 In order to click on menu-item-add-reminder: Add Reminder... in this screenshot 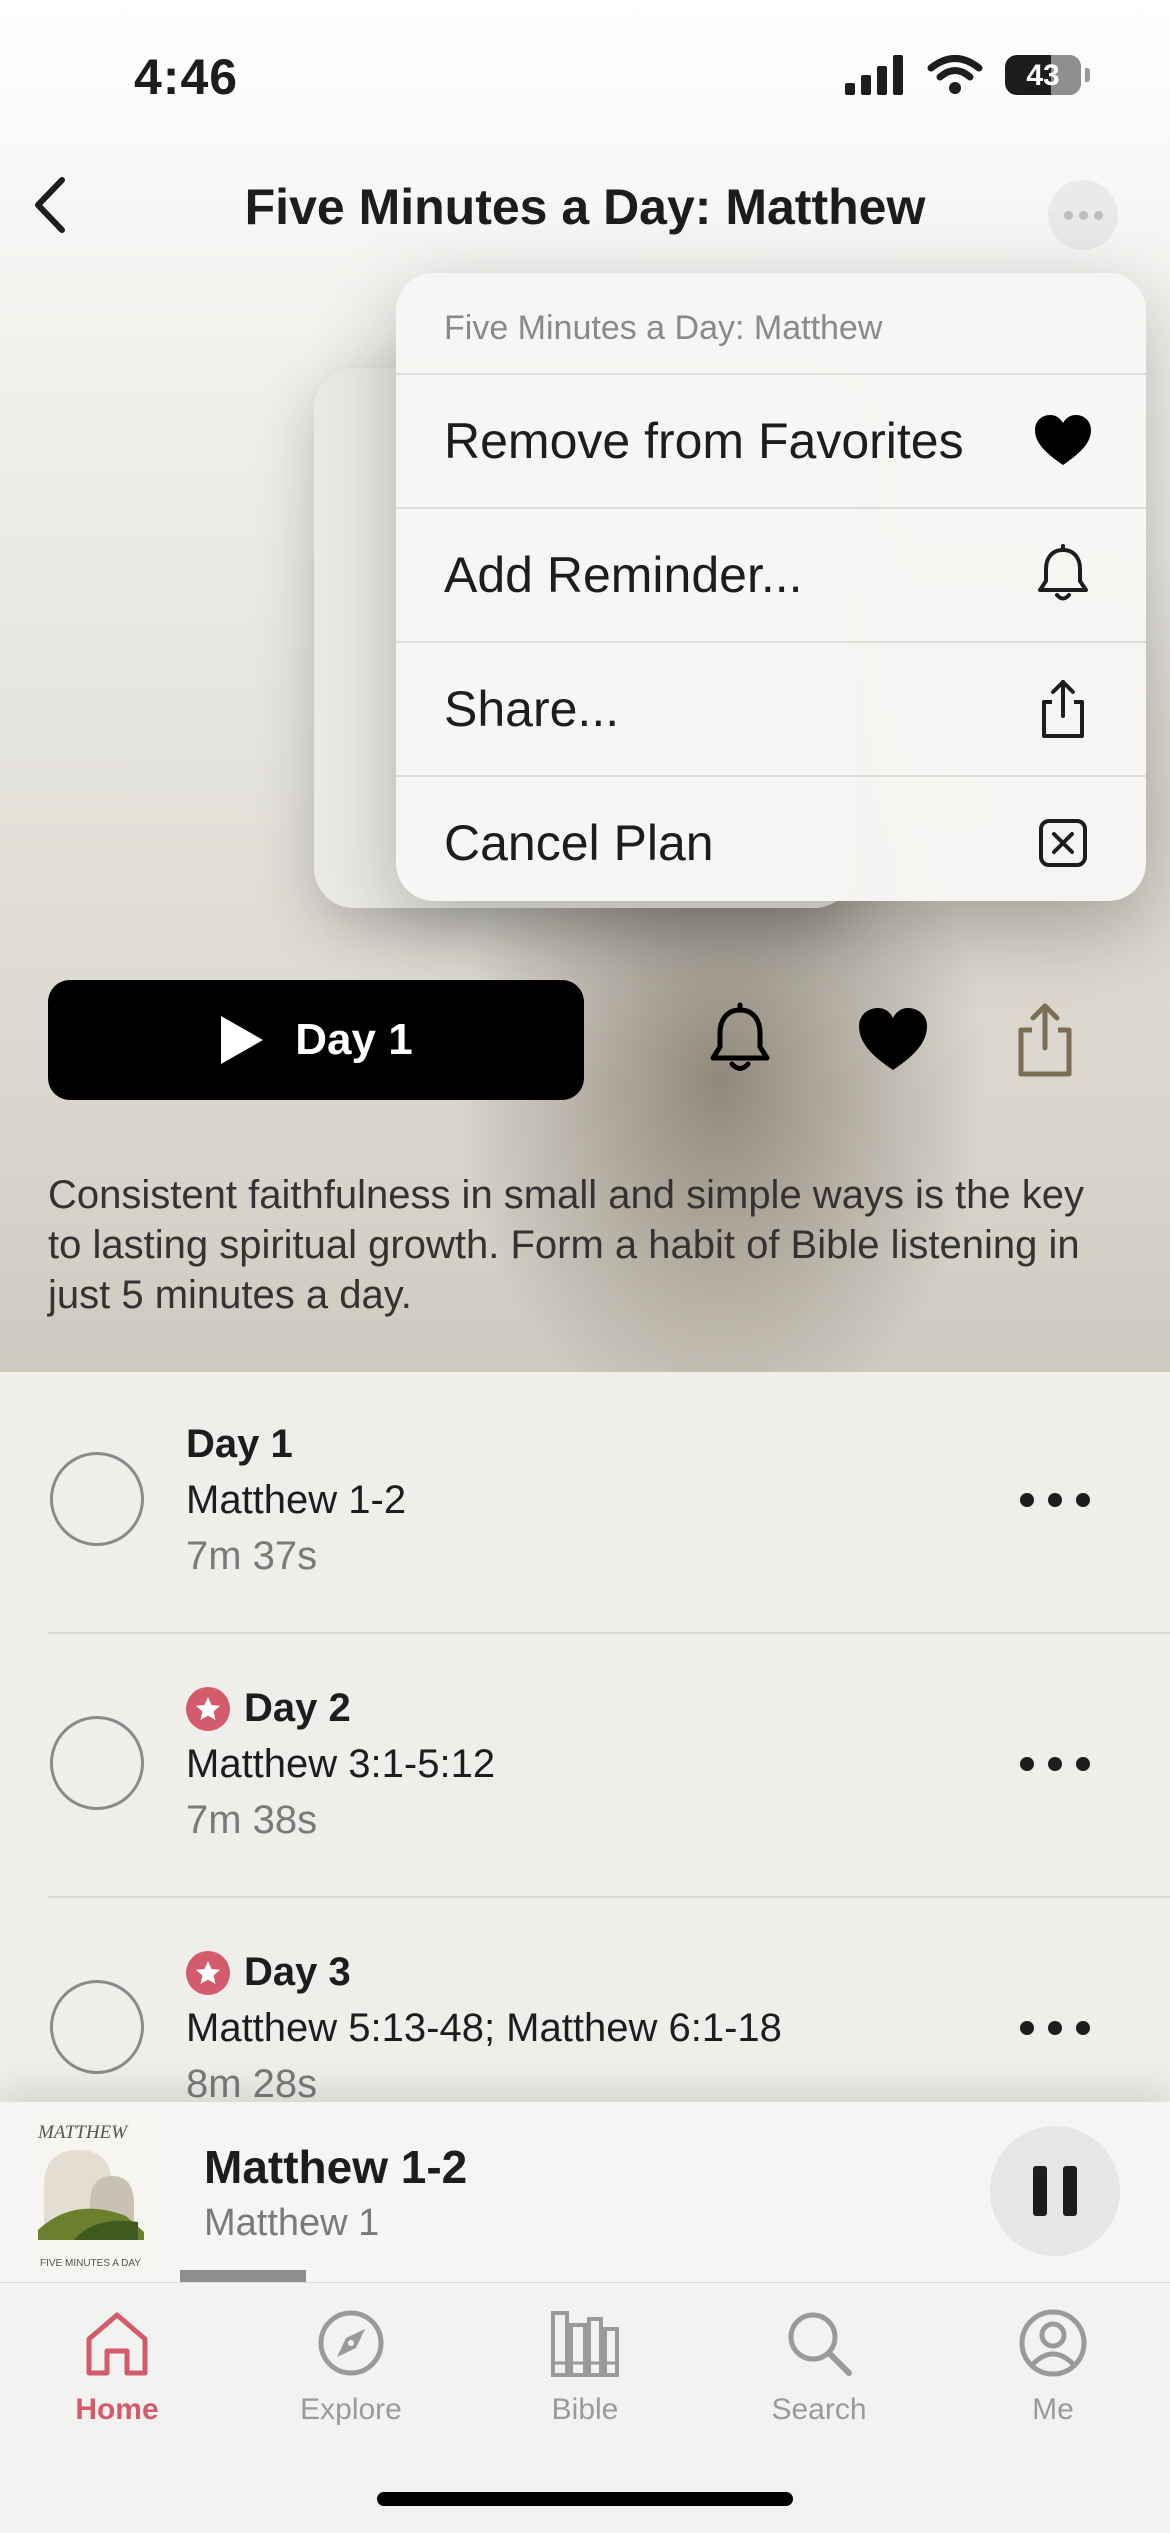, I will do `click(771, 576)`.